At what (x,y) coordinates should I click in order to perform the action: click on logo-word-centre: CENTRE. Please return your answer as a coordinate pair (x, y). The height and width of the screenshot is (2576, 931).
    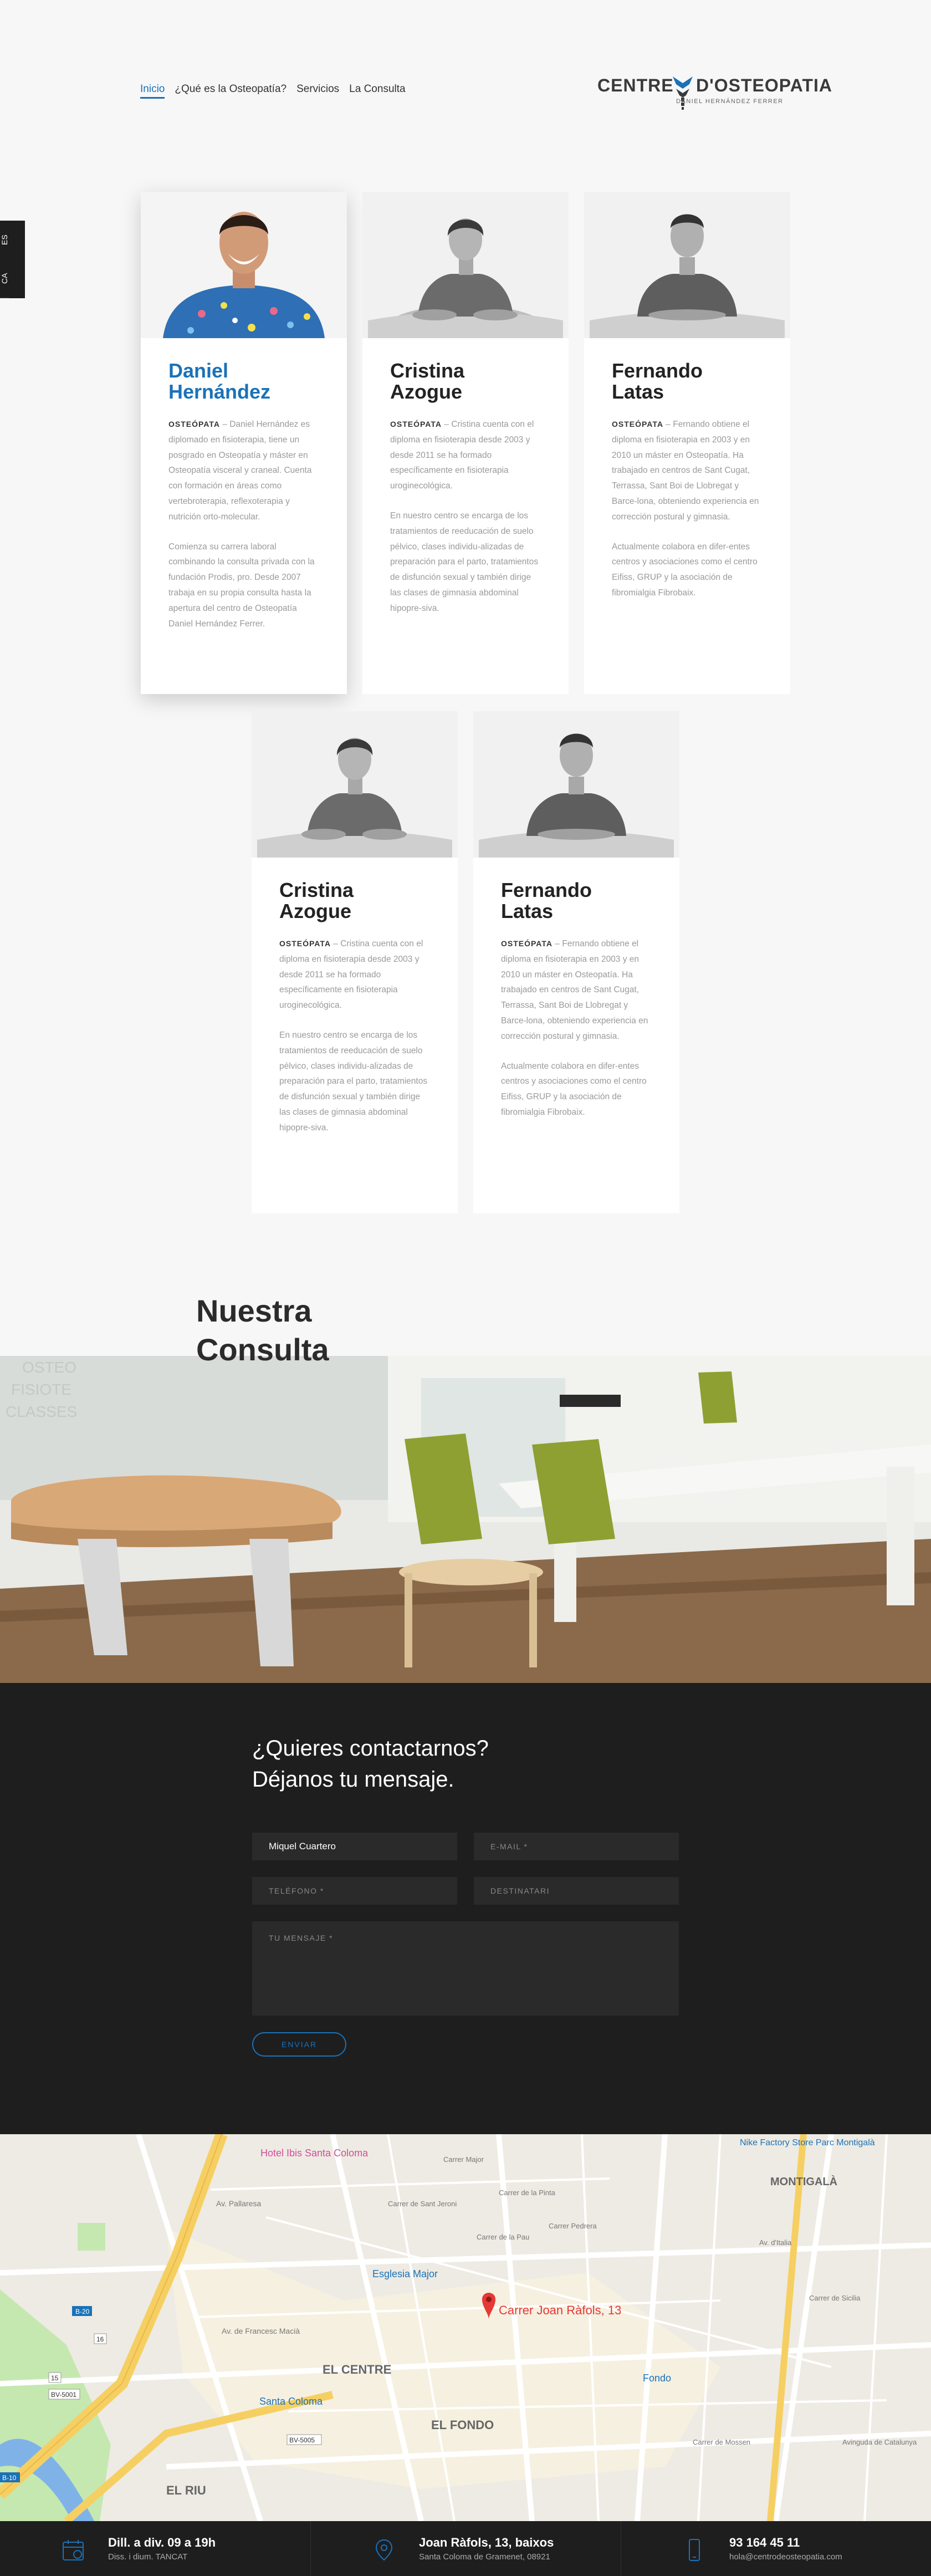
    Looking at the image, I should click on (635, 85).